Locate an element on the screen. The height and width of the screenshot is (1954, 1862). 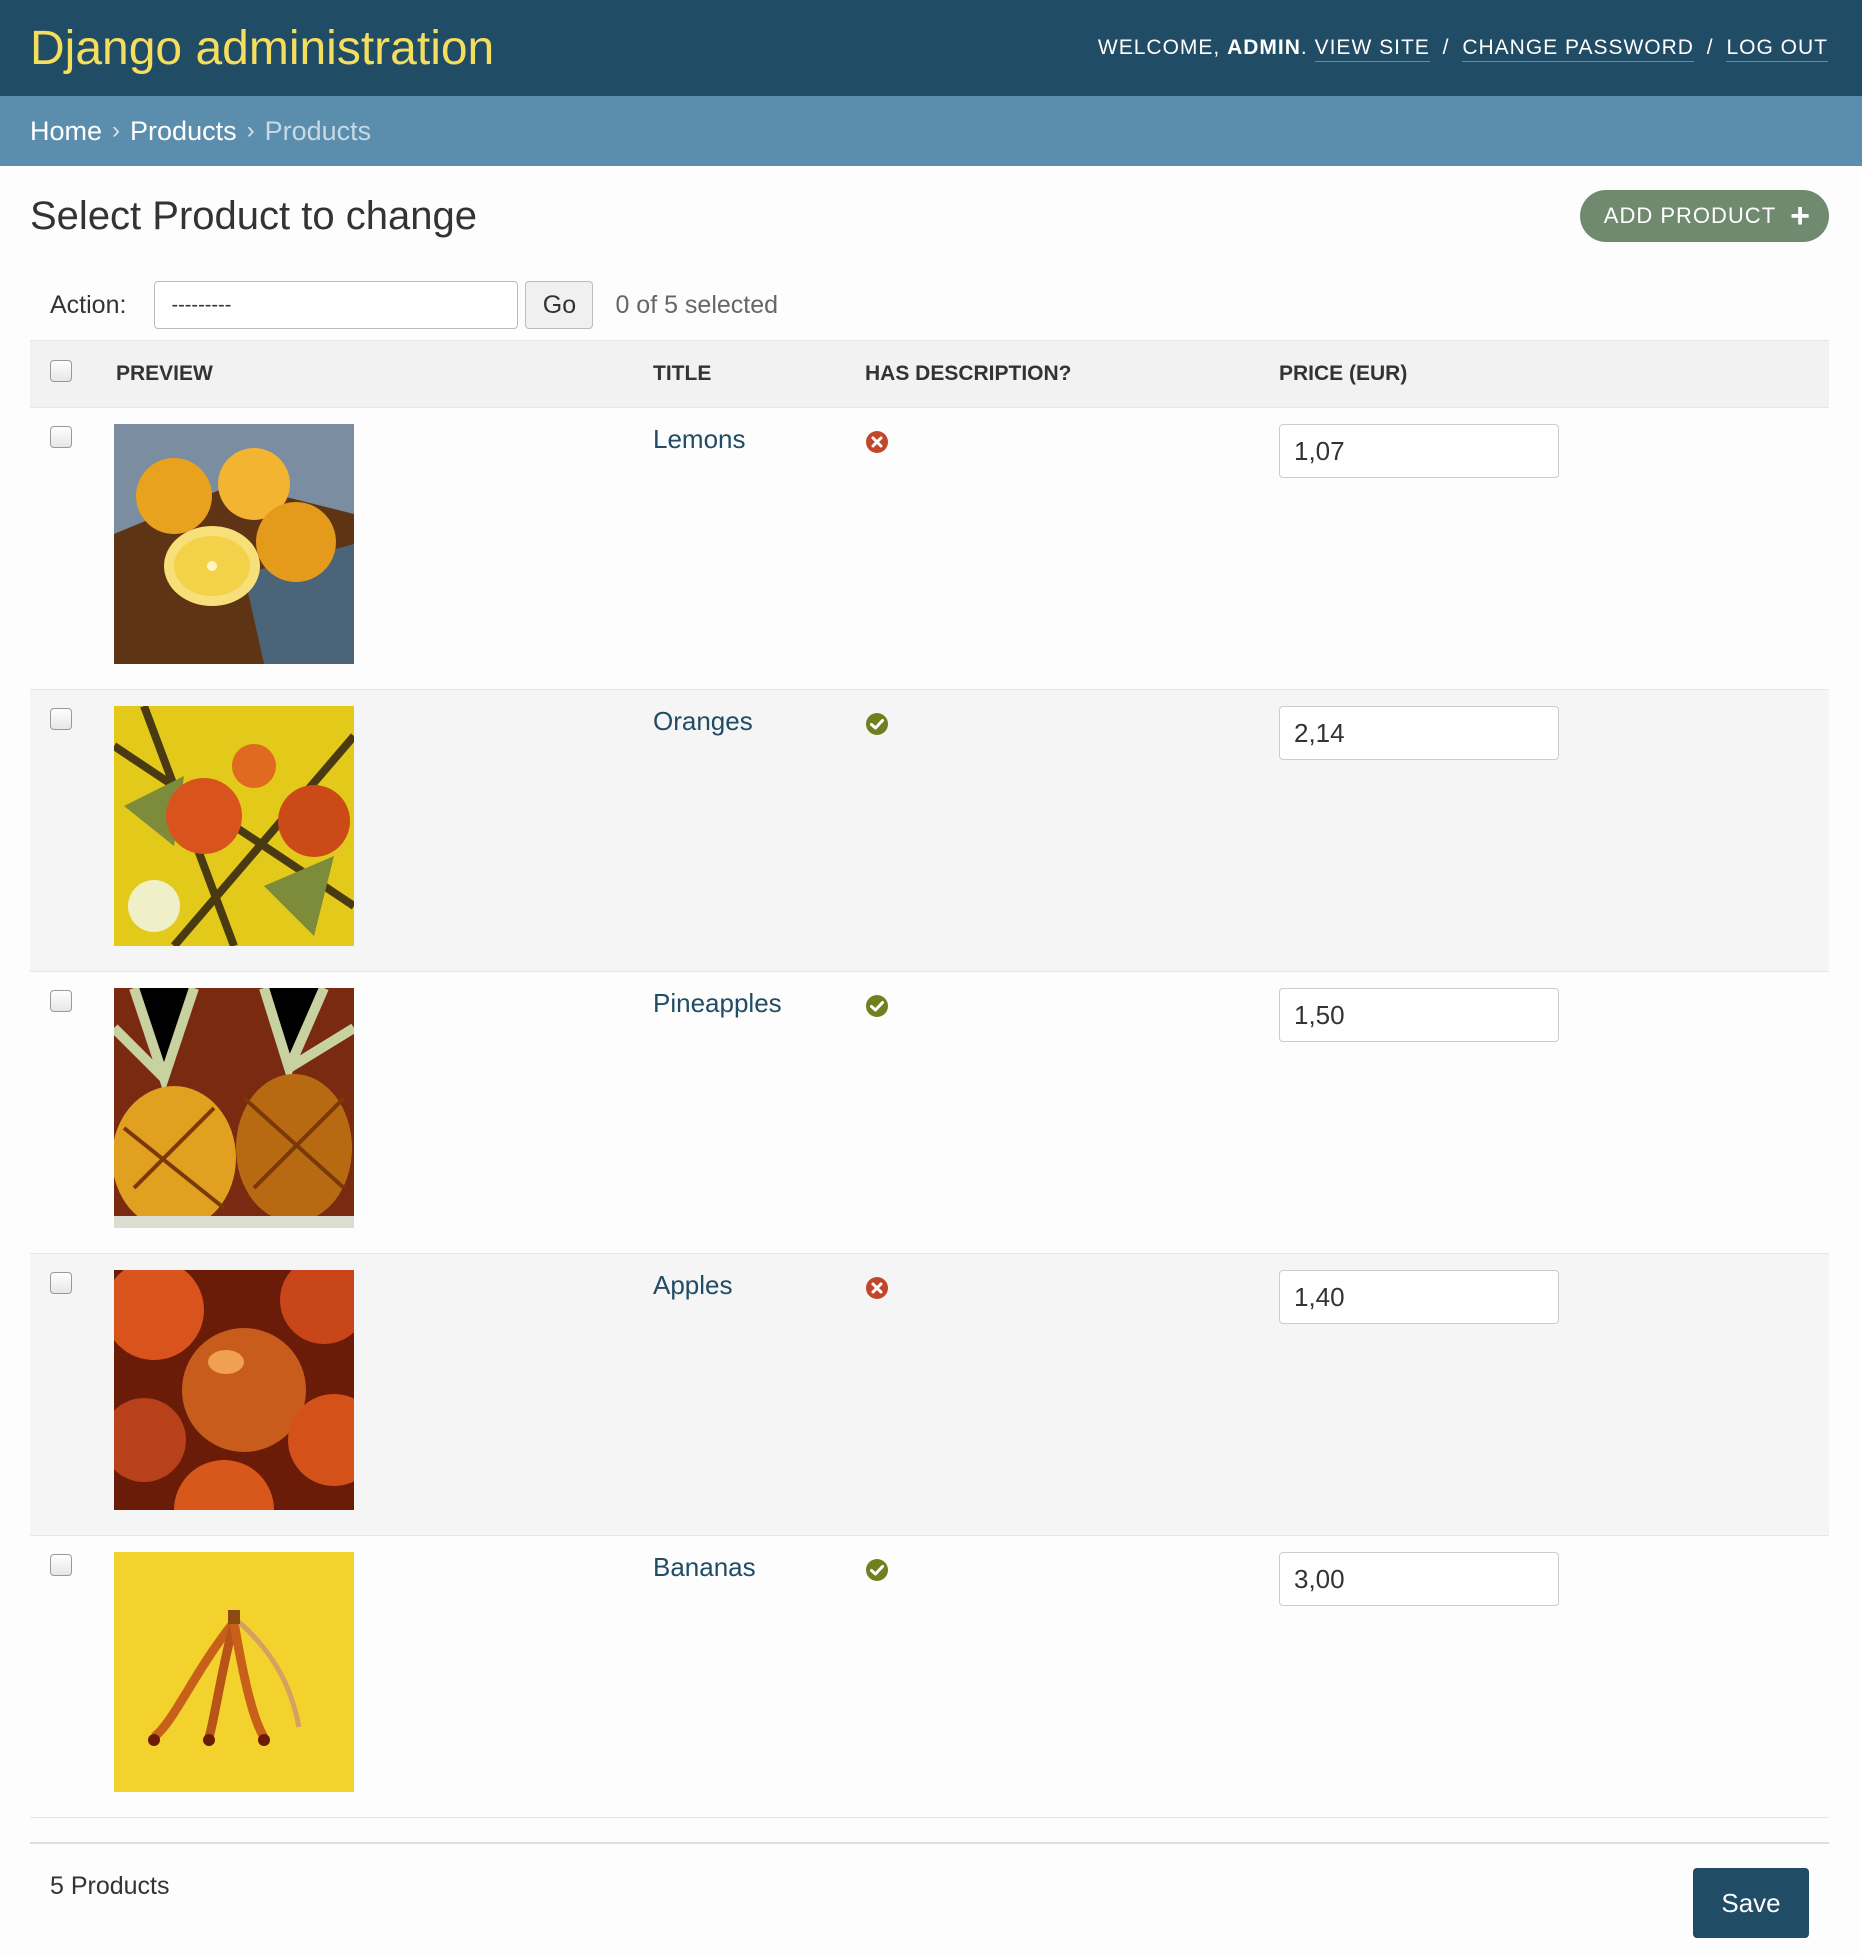
product-title-link: Pineapples is located at coordinates (717, 1003).